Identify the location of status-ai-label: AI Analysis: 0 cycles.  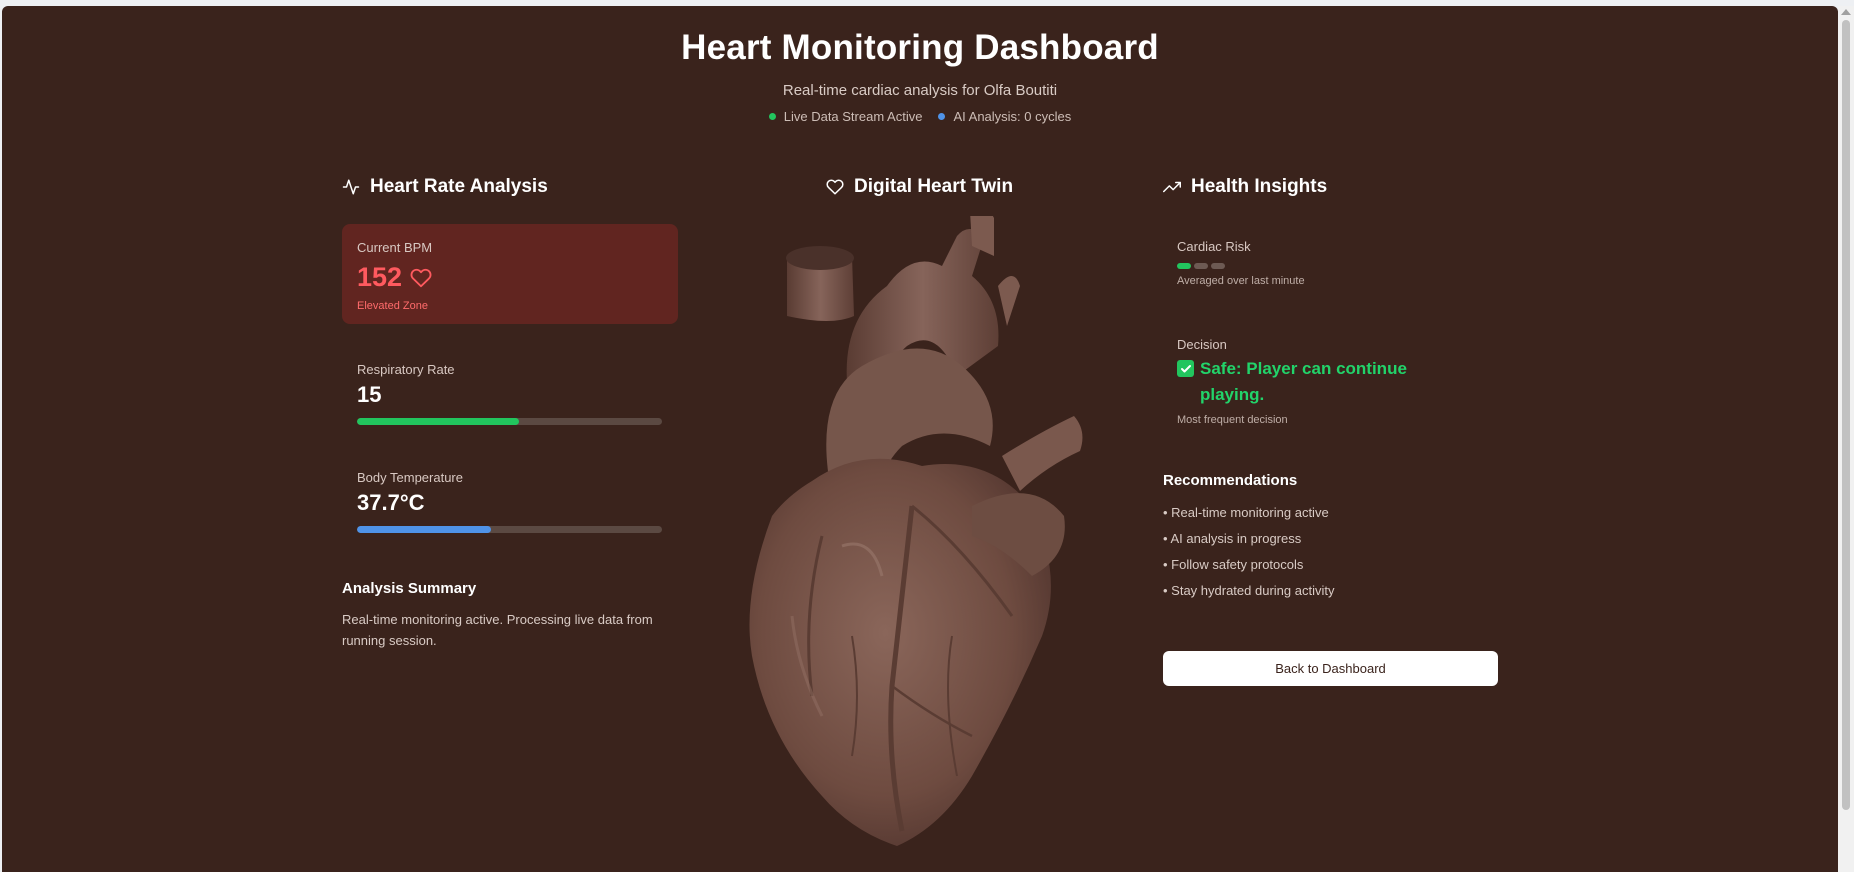
(1012, 116).